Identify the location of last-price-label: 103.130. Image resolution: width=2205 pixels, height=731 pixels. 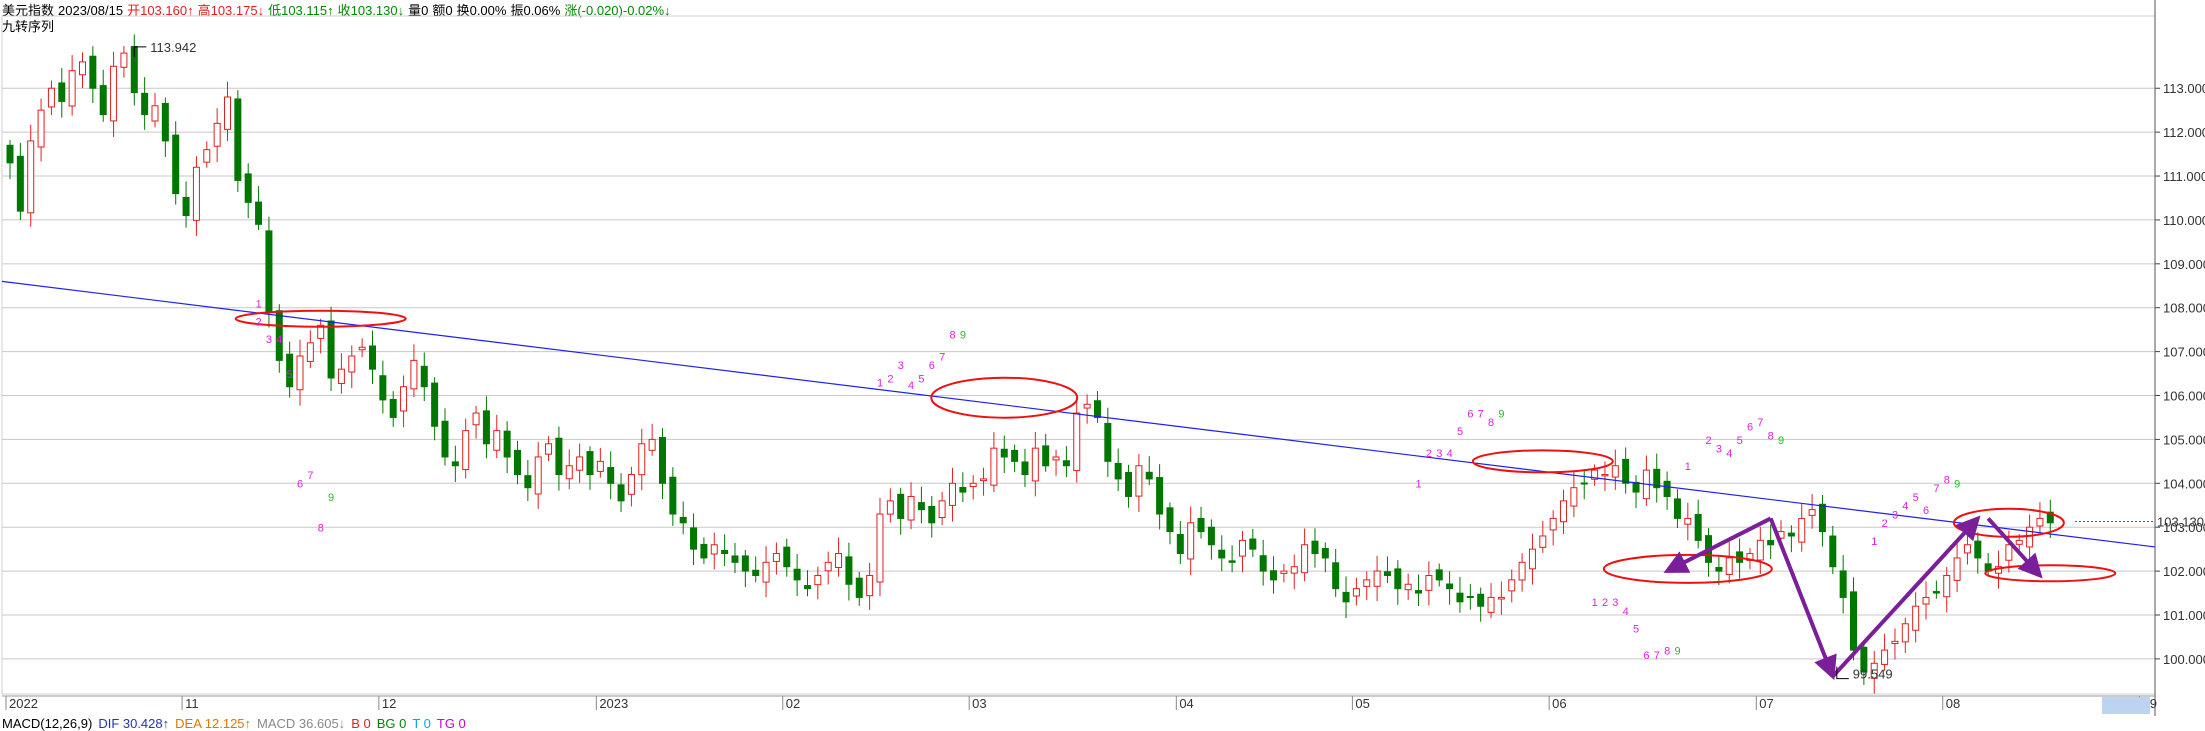
(2180, 521).